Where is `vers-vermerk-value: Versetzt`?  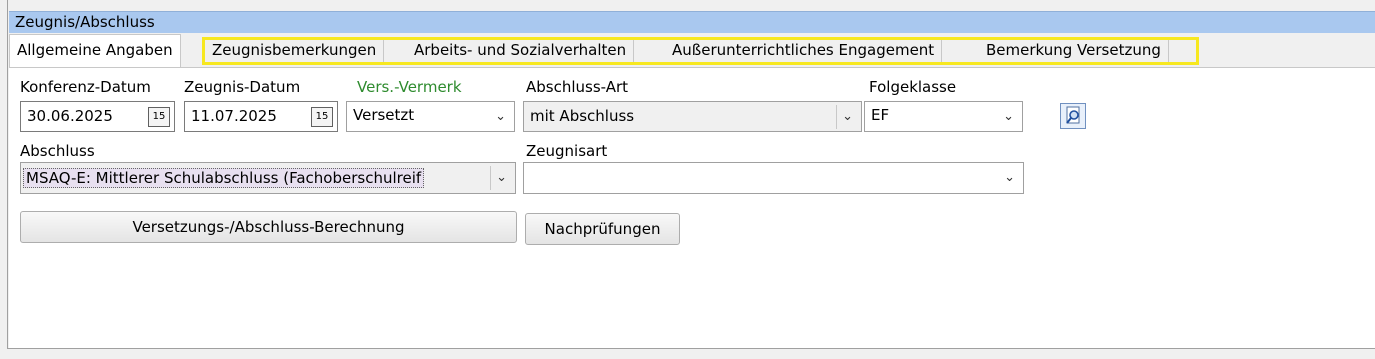 vers-vermerk-value: Versetzt is located at coordinates (384, 115).